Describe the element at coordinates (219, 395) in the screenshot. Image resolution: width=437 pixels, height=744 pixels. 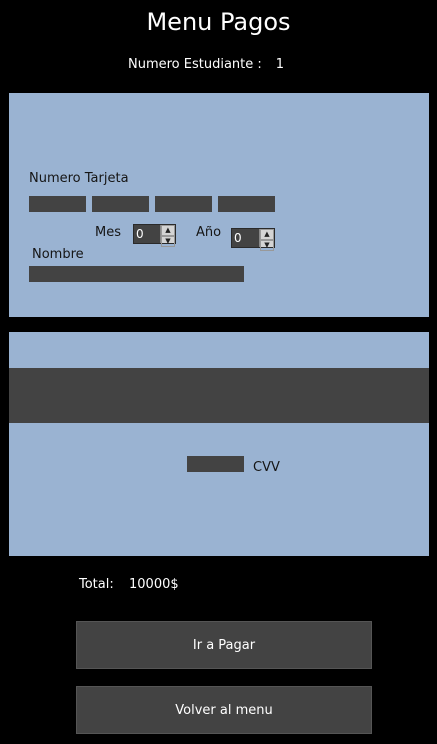
I see `magnetic-stripe` at that location.